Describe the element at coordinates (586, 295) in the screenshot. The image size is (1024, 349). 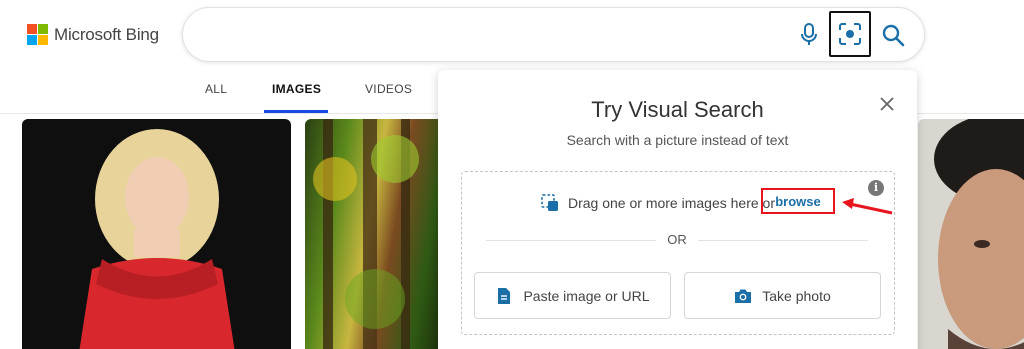
I see `paste-label: Paste image or URL` at that location.